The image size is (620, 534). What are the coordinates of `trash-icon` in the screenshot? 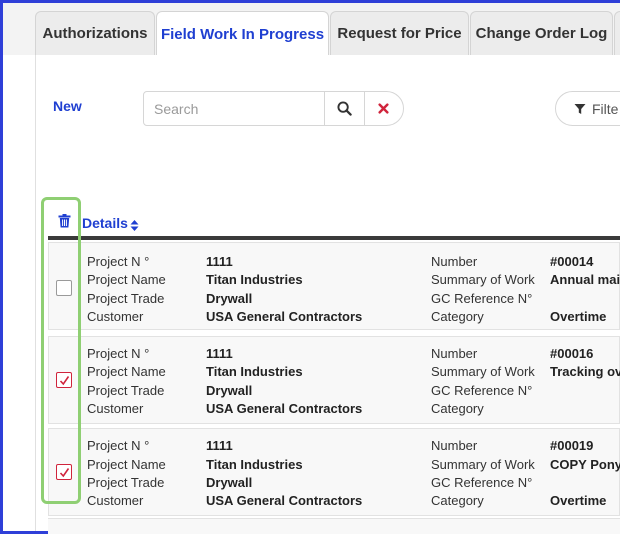 It's located at (64, 221).